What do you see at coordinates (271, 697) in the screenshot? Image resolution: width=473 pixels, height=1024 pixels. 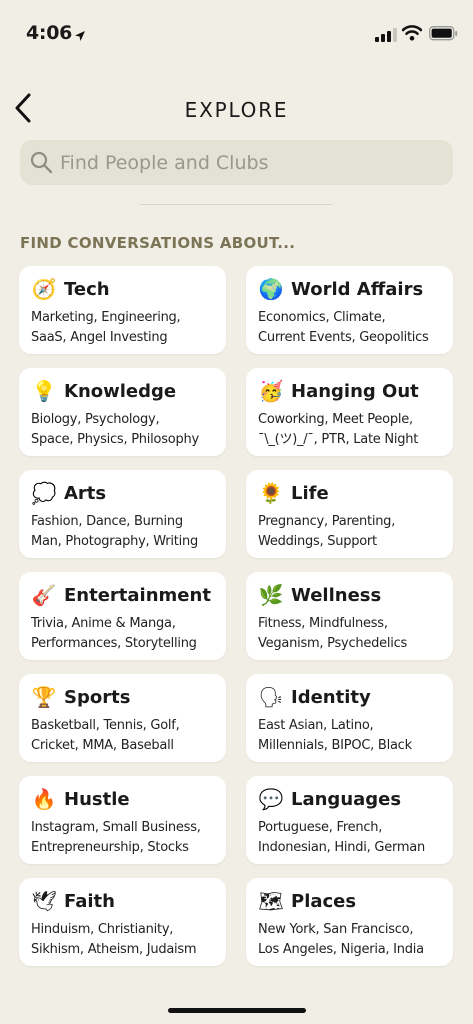 I see `speaking-head-icon: 🗣` at bounding box center [271, 697].